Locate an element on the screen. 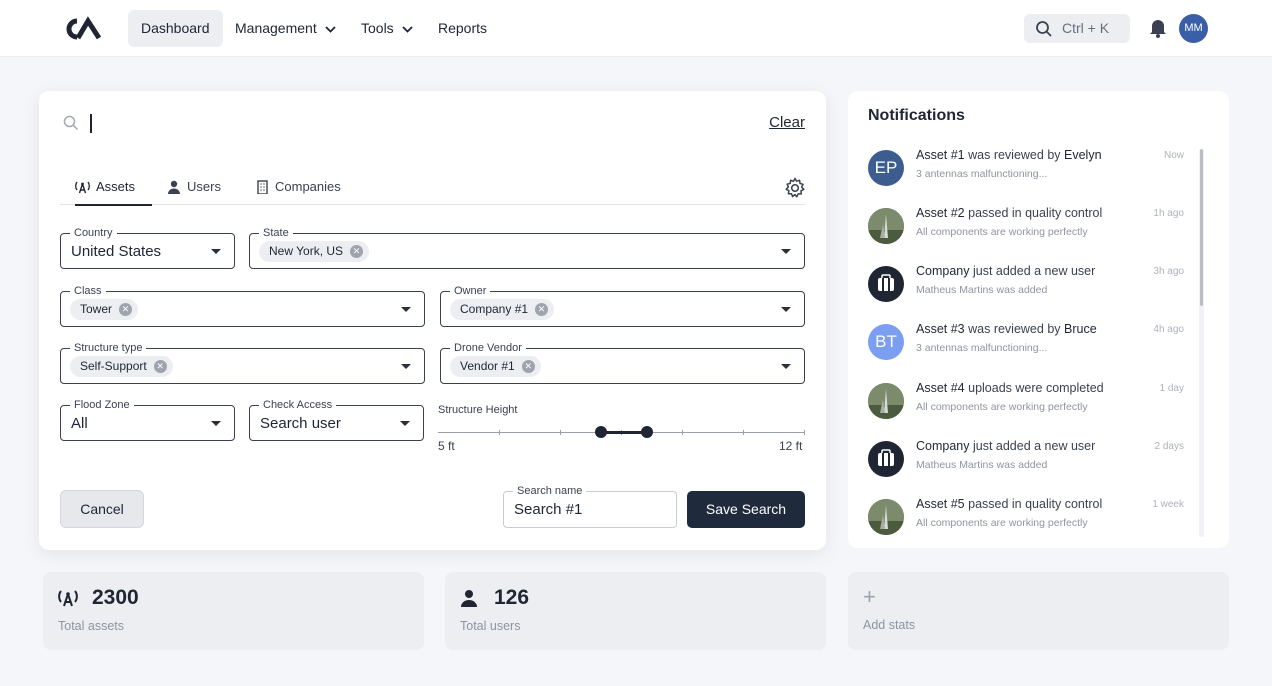  nav-reports: Reports is located at coordinates (462, 28).